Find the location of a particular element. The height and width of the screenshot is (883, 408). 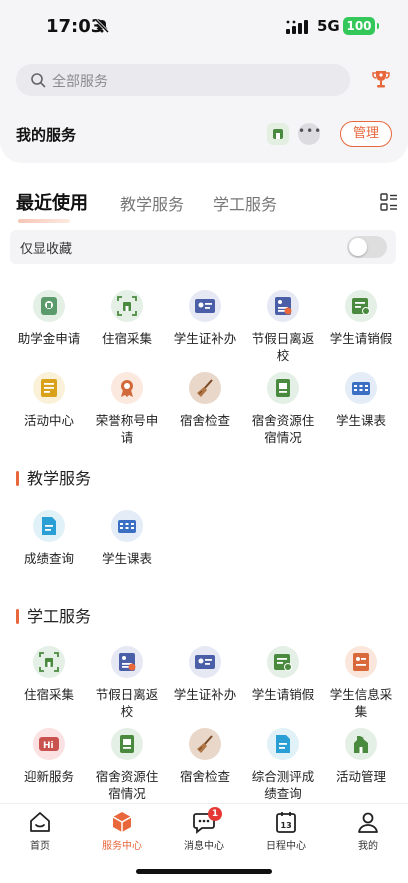

service-evaluation-query: 综合测评成绩查询 is located at coordinates (283, 765).